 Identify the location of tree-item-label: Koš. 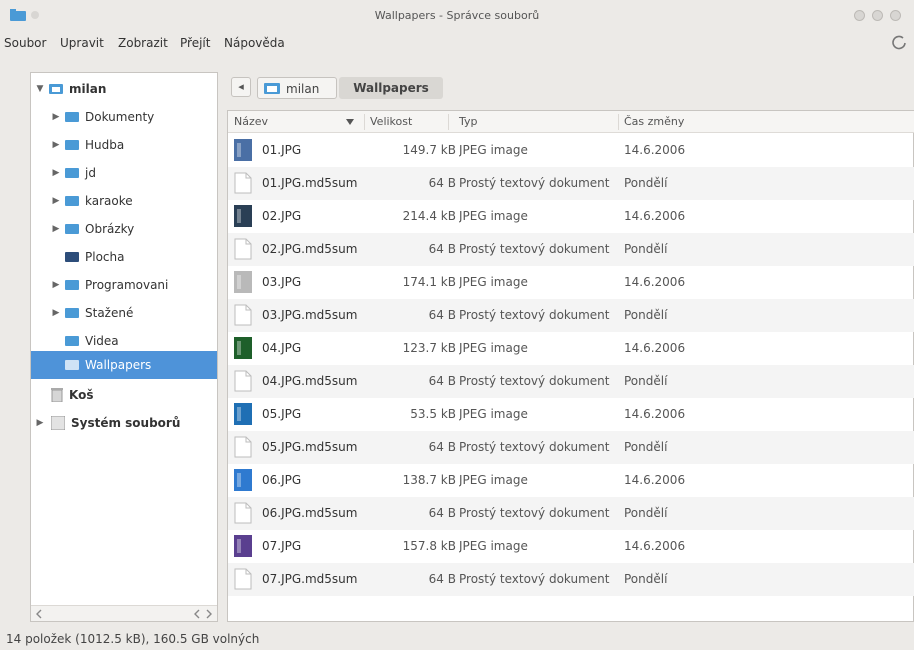
(81, 395).